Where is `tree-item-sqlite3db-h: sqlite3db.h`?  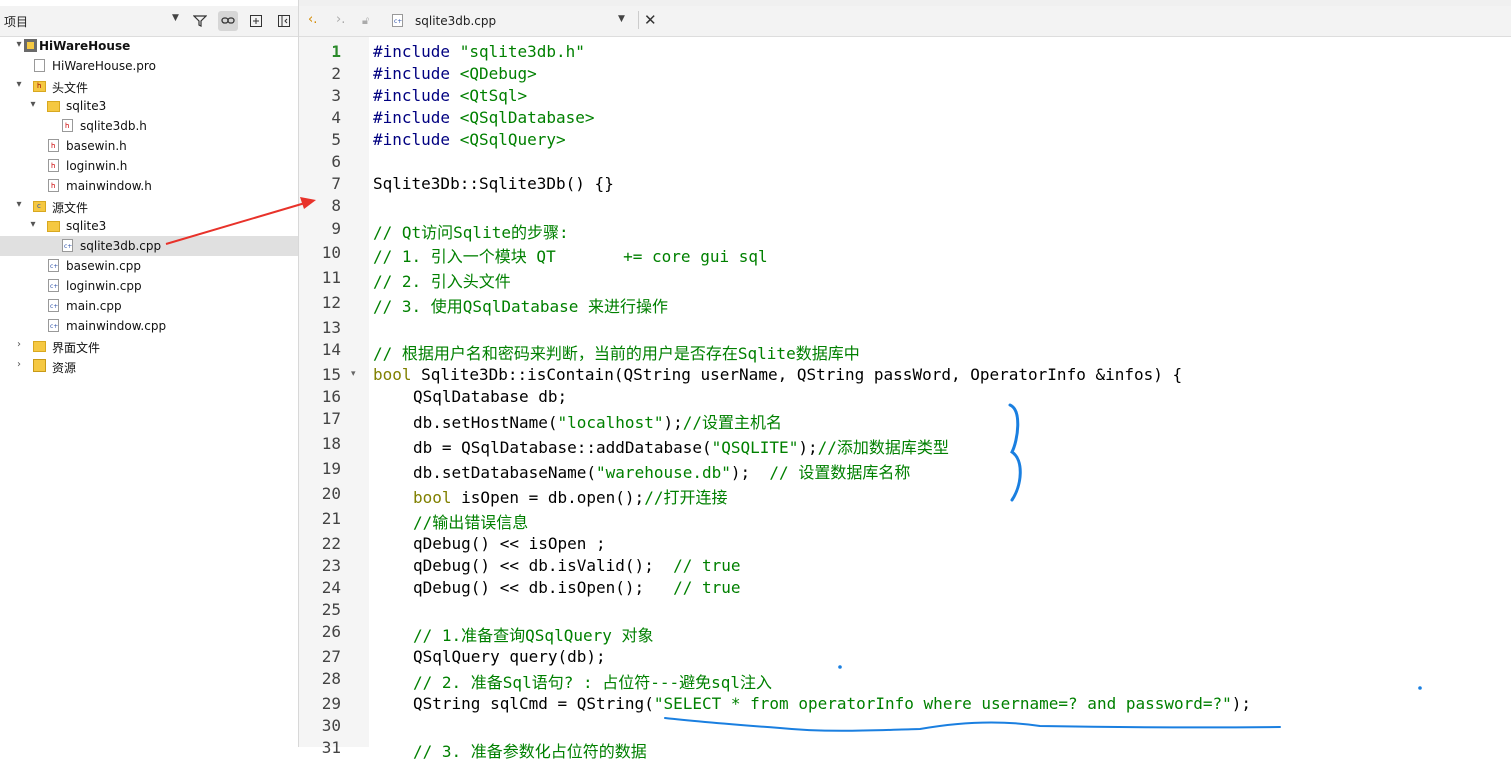 tree-item-sqlite3db-h: sqlite3db.h is located at coordinates (149, 126).